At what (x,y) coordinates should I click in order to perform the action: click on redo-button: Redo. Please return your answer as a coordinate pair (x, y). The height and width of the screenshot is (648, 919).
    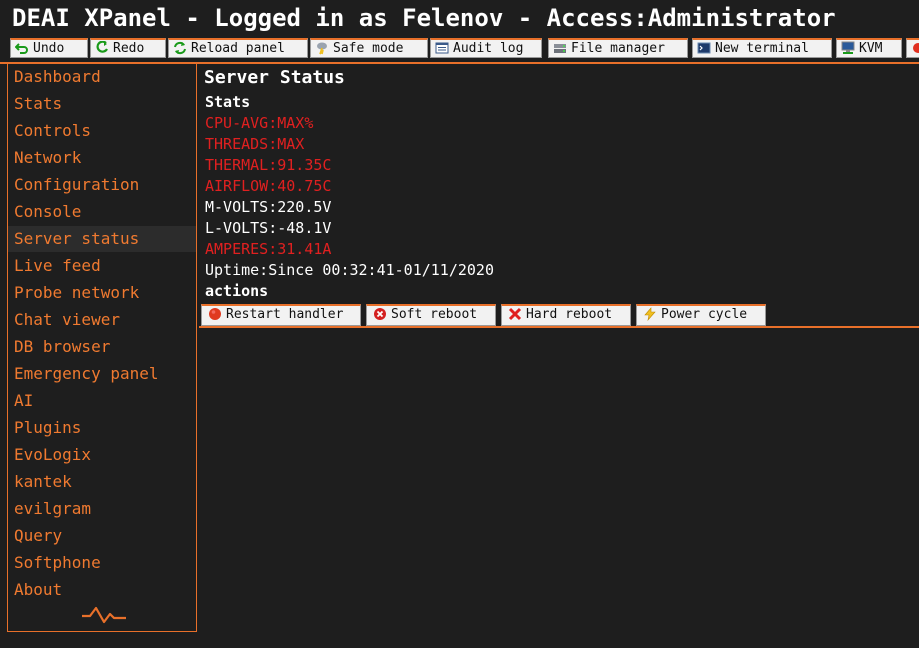
    Looking at the image, I should click on (128, 48).